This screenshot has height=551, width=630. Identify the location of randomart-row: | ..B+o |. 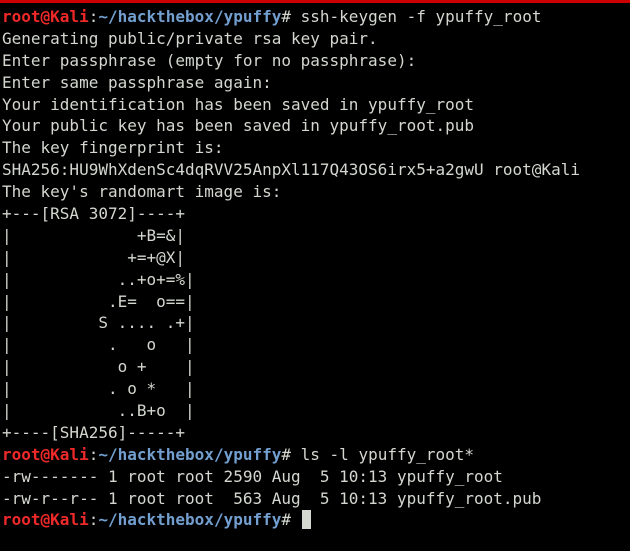
(98, 411).